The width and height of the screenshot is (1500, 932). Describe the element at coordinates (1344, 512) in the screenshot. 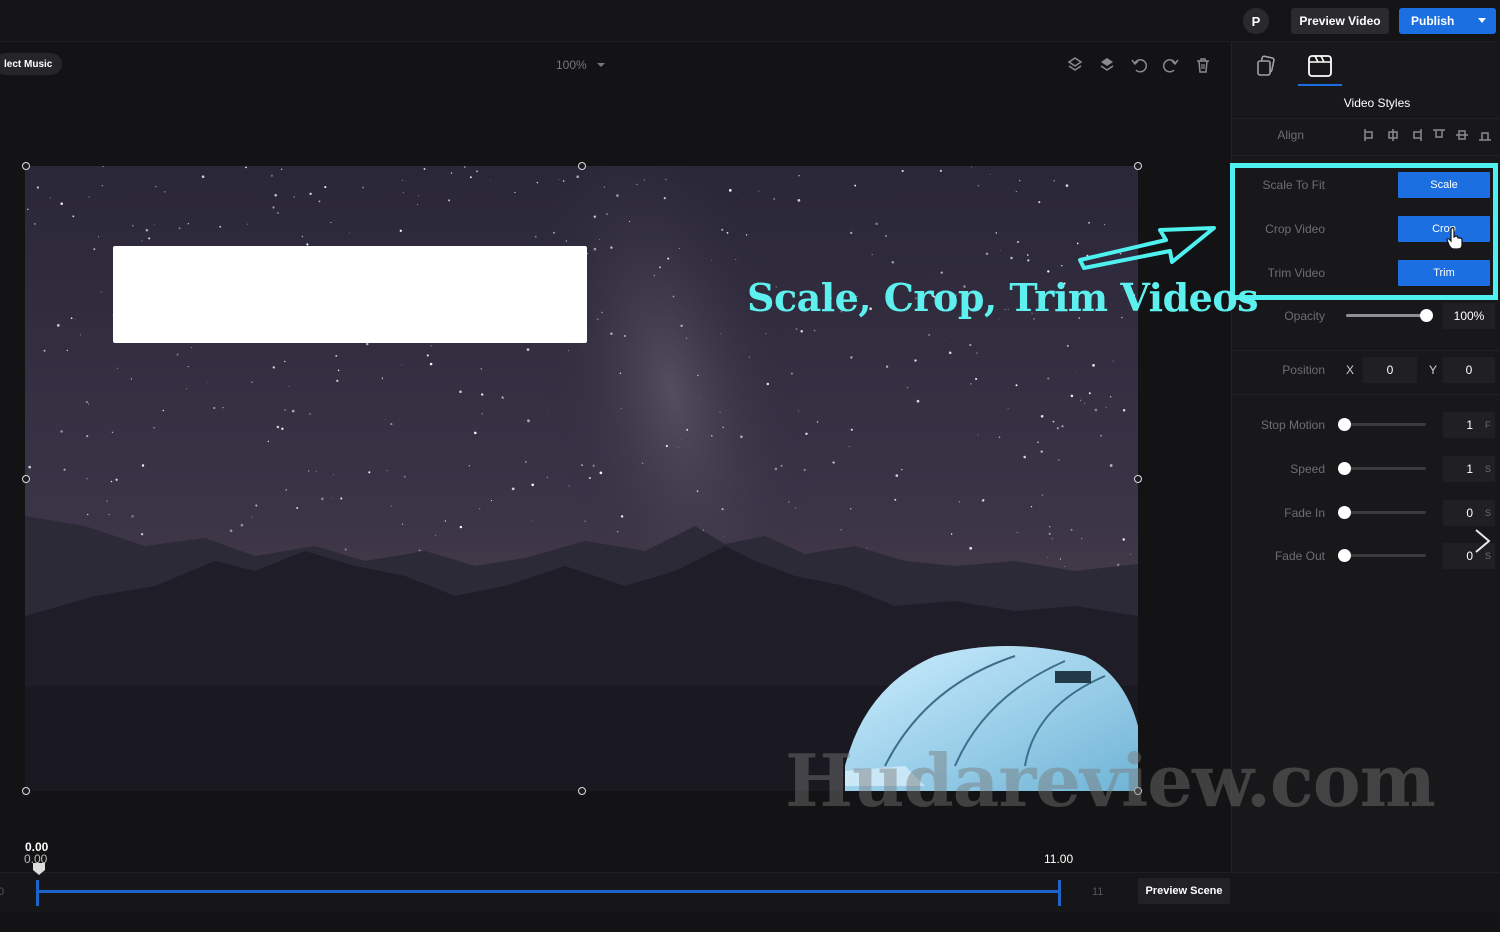

I see `fade-in-slider-knob` at that location.